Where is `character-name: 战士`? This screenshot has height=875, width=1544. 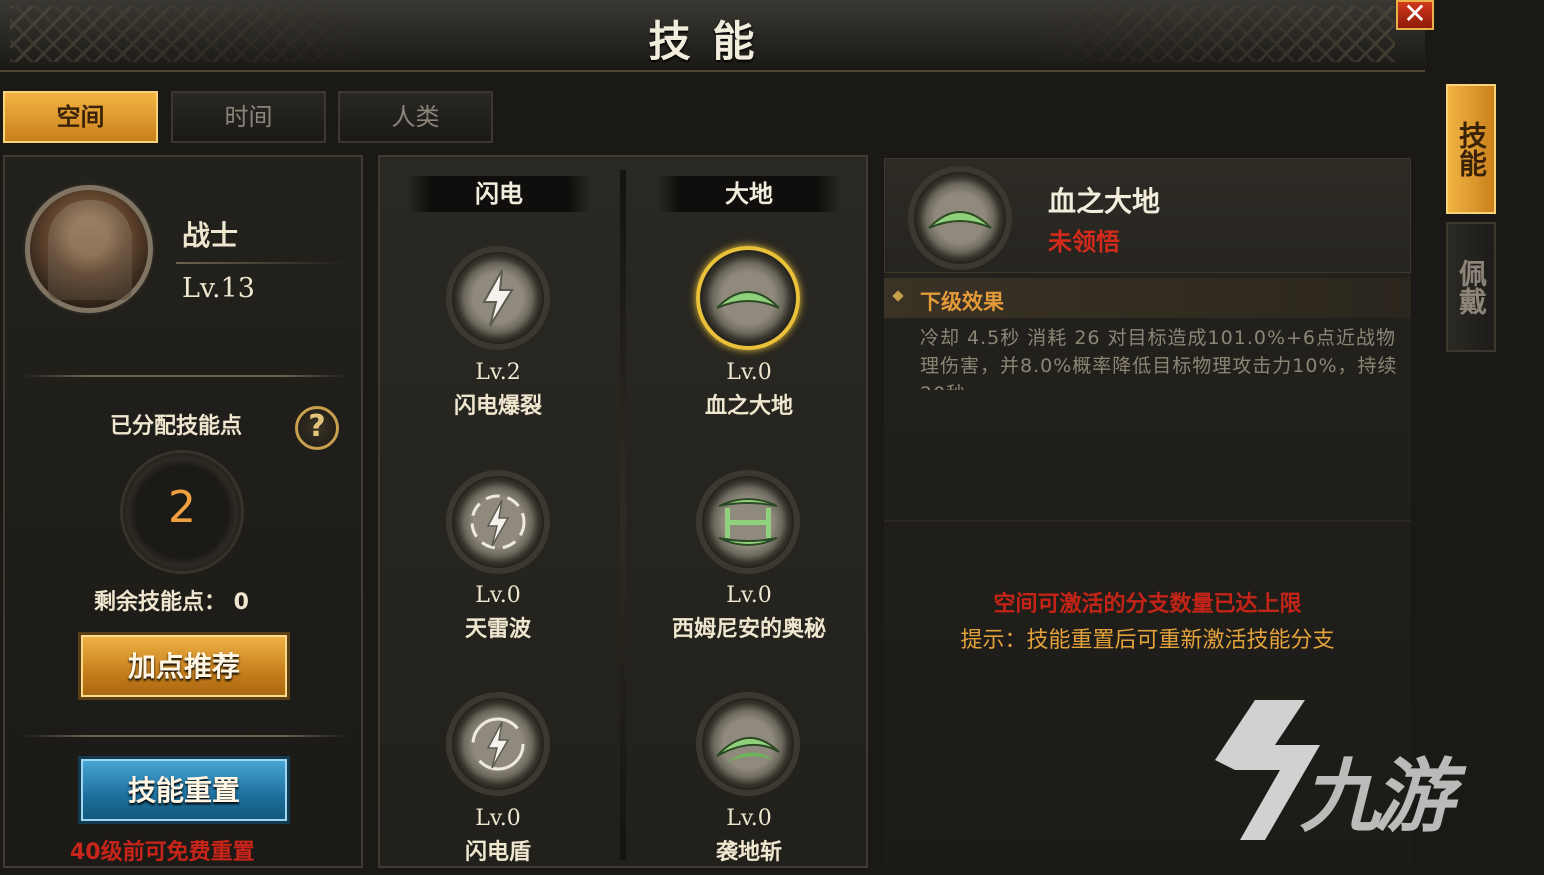 character-name: 战士 is located at coordinates (210, 235).